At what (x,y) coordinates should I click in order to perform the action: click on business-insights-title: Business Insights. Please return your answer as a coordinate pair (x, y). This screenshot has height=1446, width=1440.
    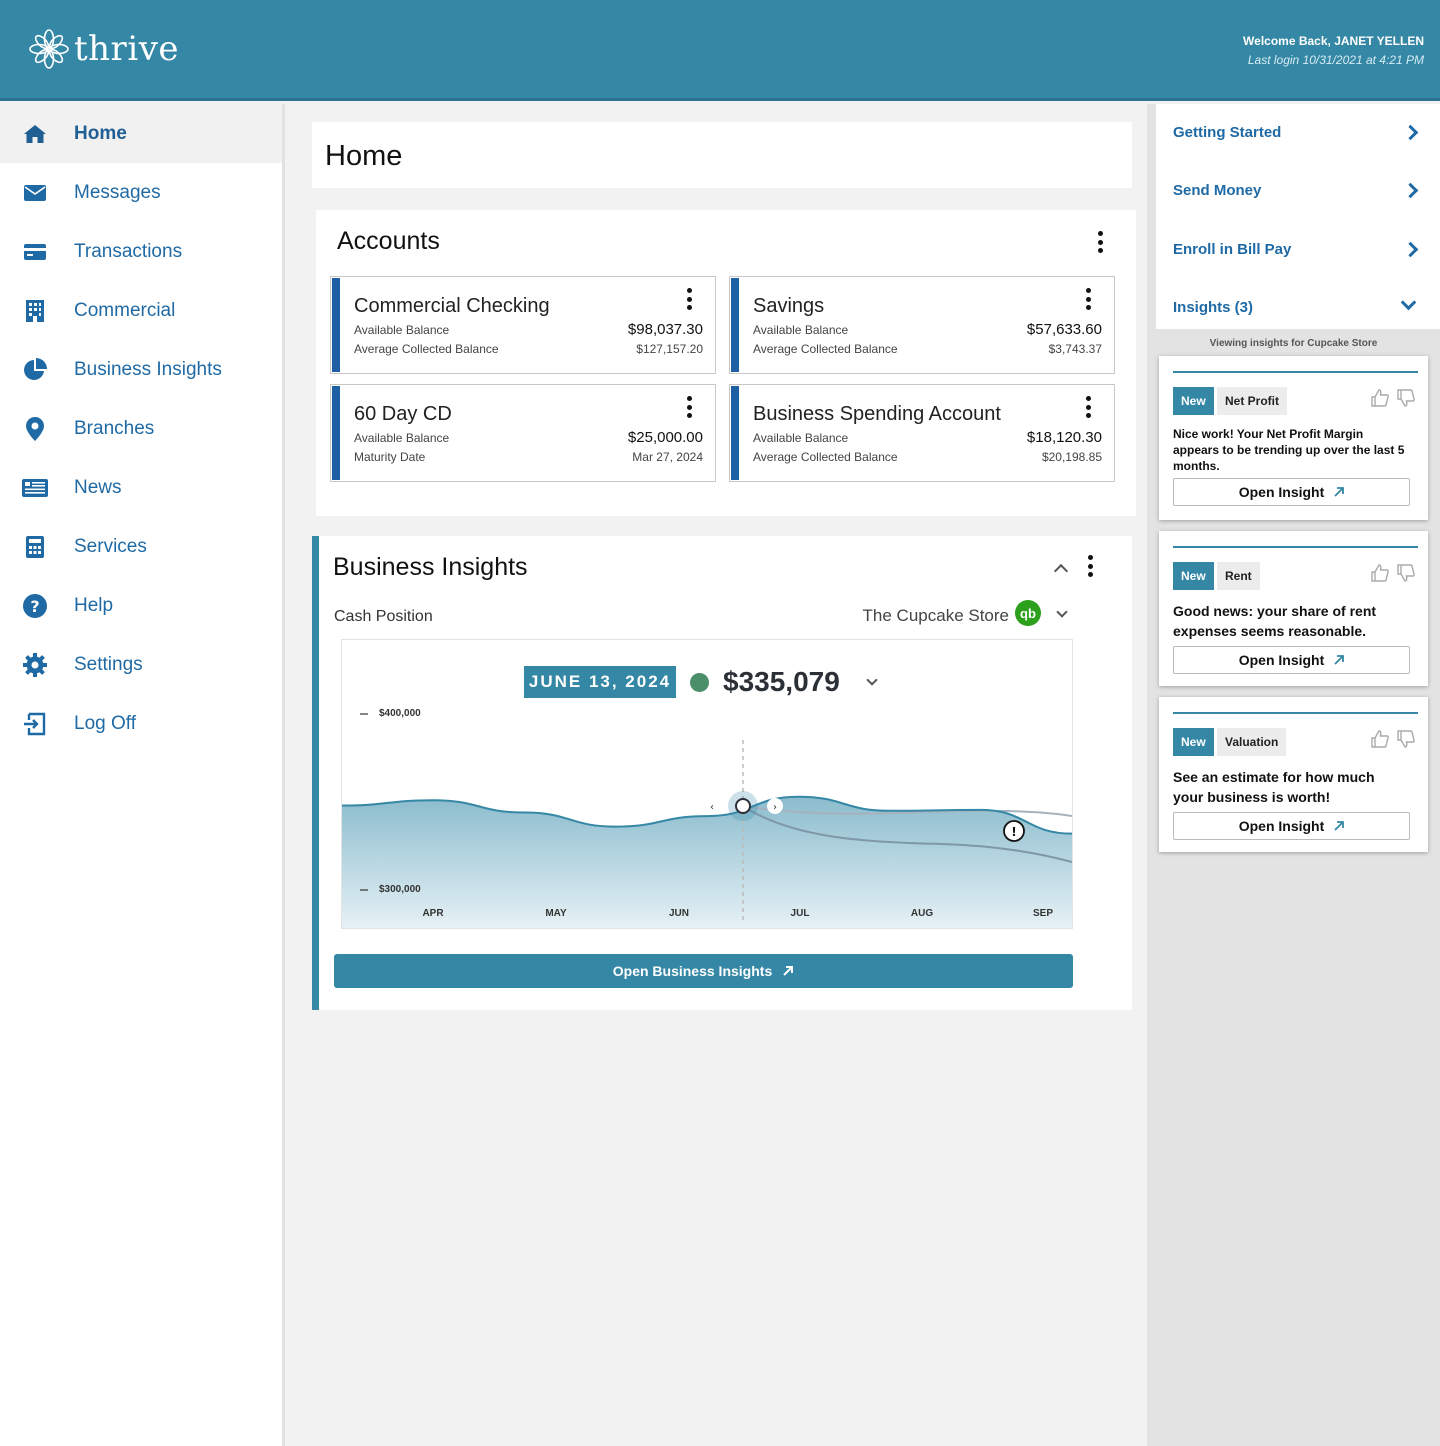
    Looking at the image, I should click on (430, 567).